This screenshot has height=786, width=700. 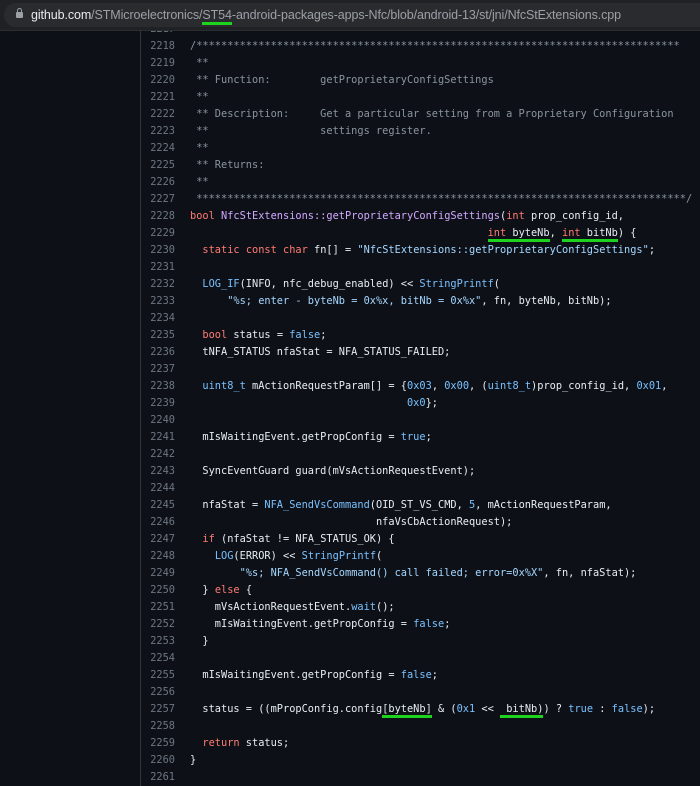 What do you see at coordinates (420, 63) in the screenshot?
I see `code-line: 2219 **` at bounding box center [420, 63].